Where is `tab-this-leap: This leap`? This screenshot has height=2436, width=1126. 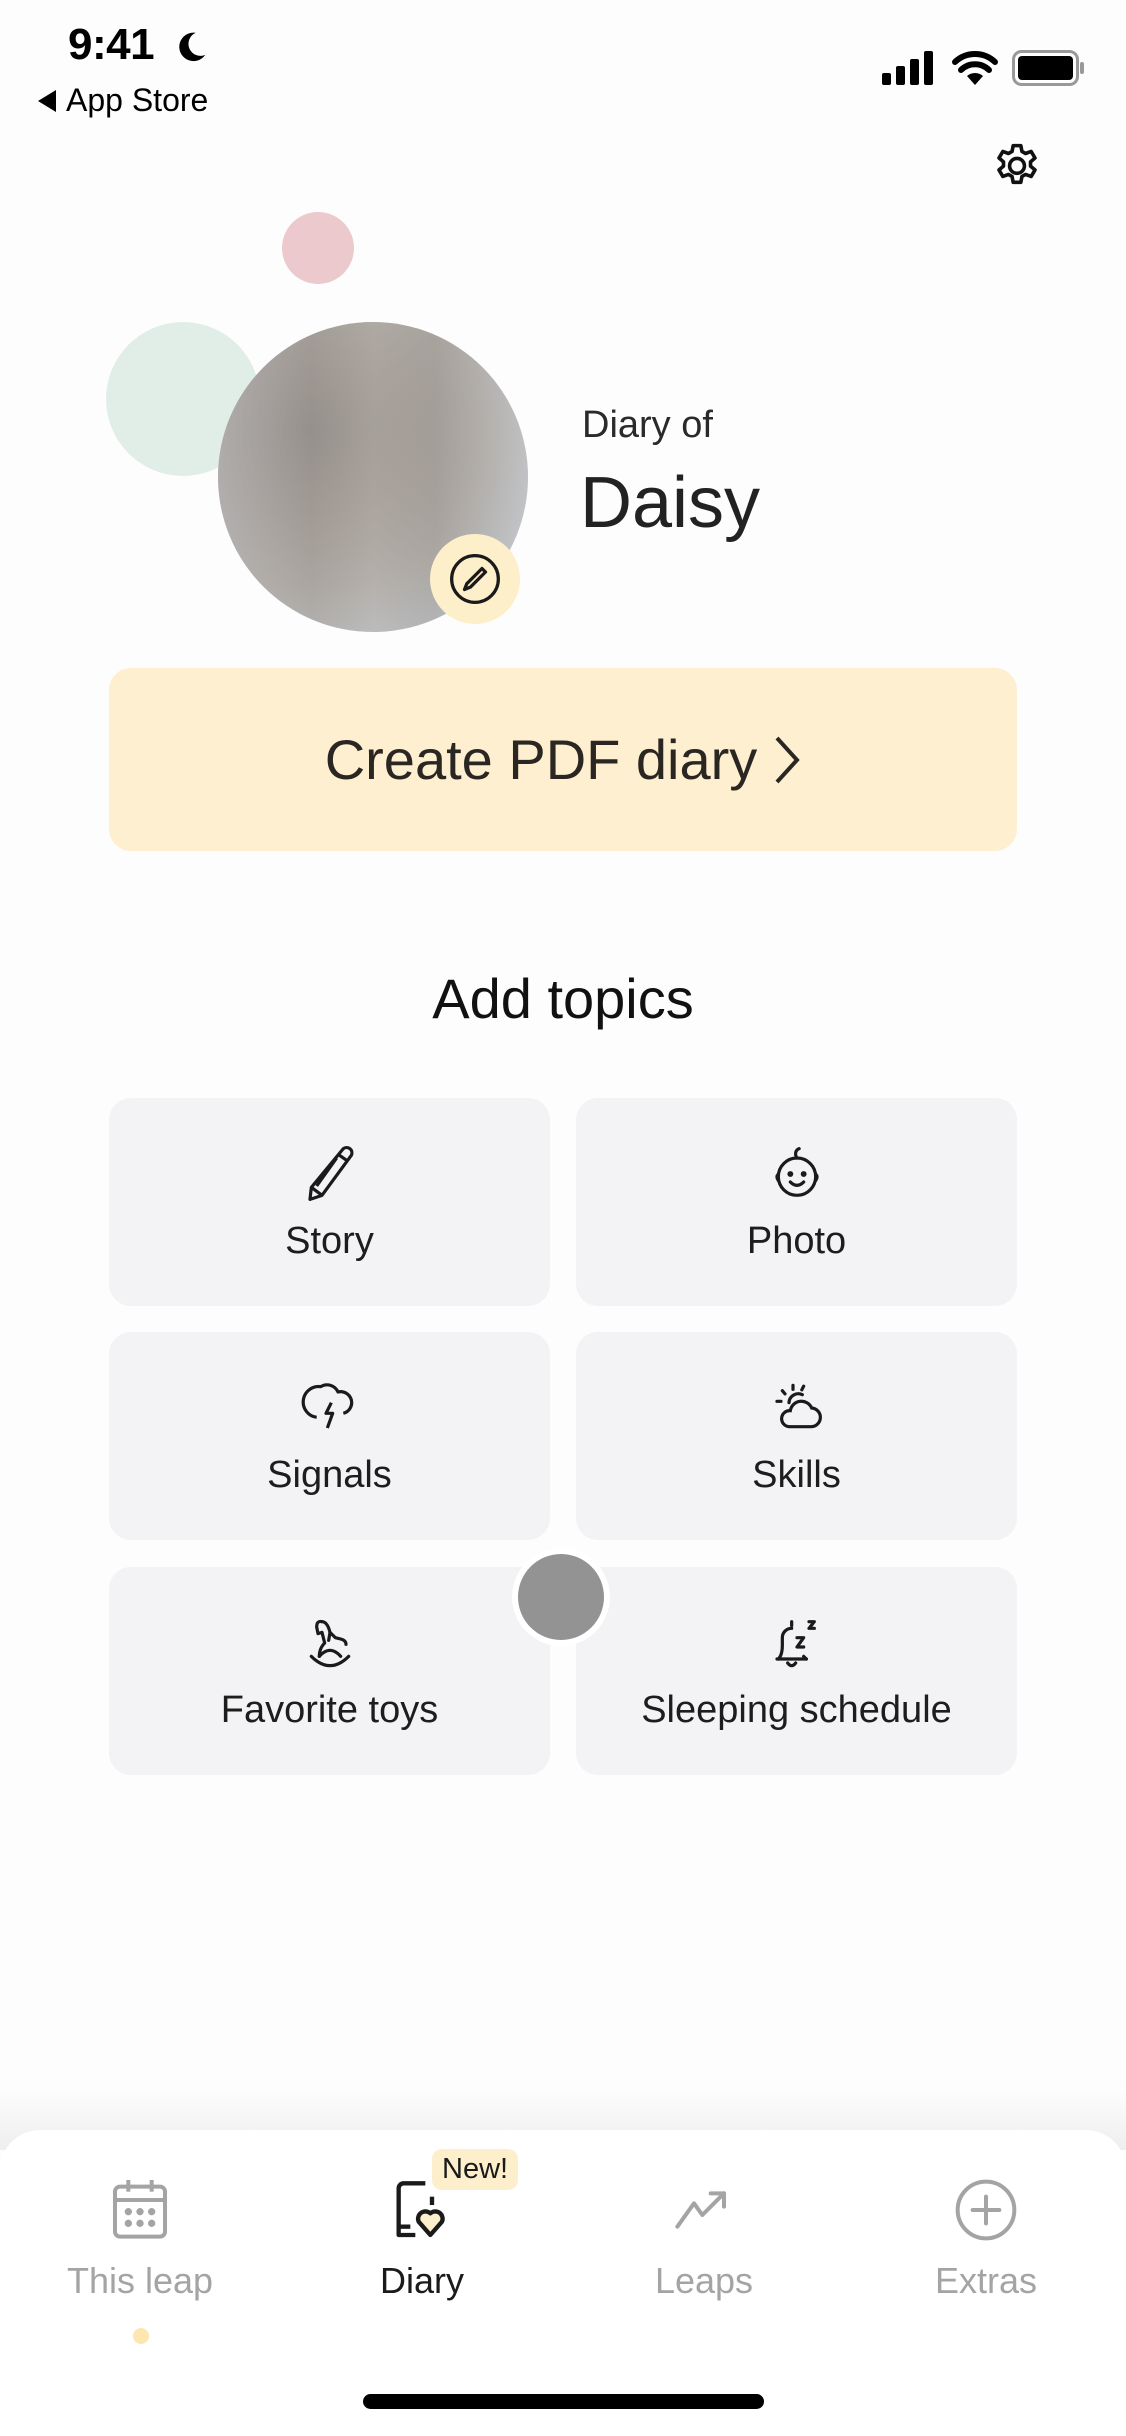 tab-this-leap: This leap is located at coordinates (140, 2236).